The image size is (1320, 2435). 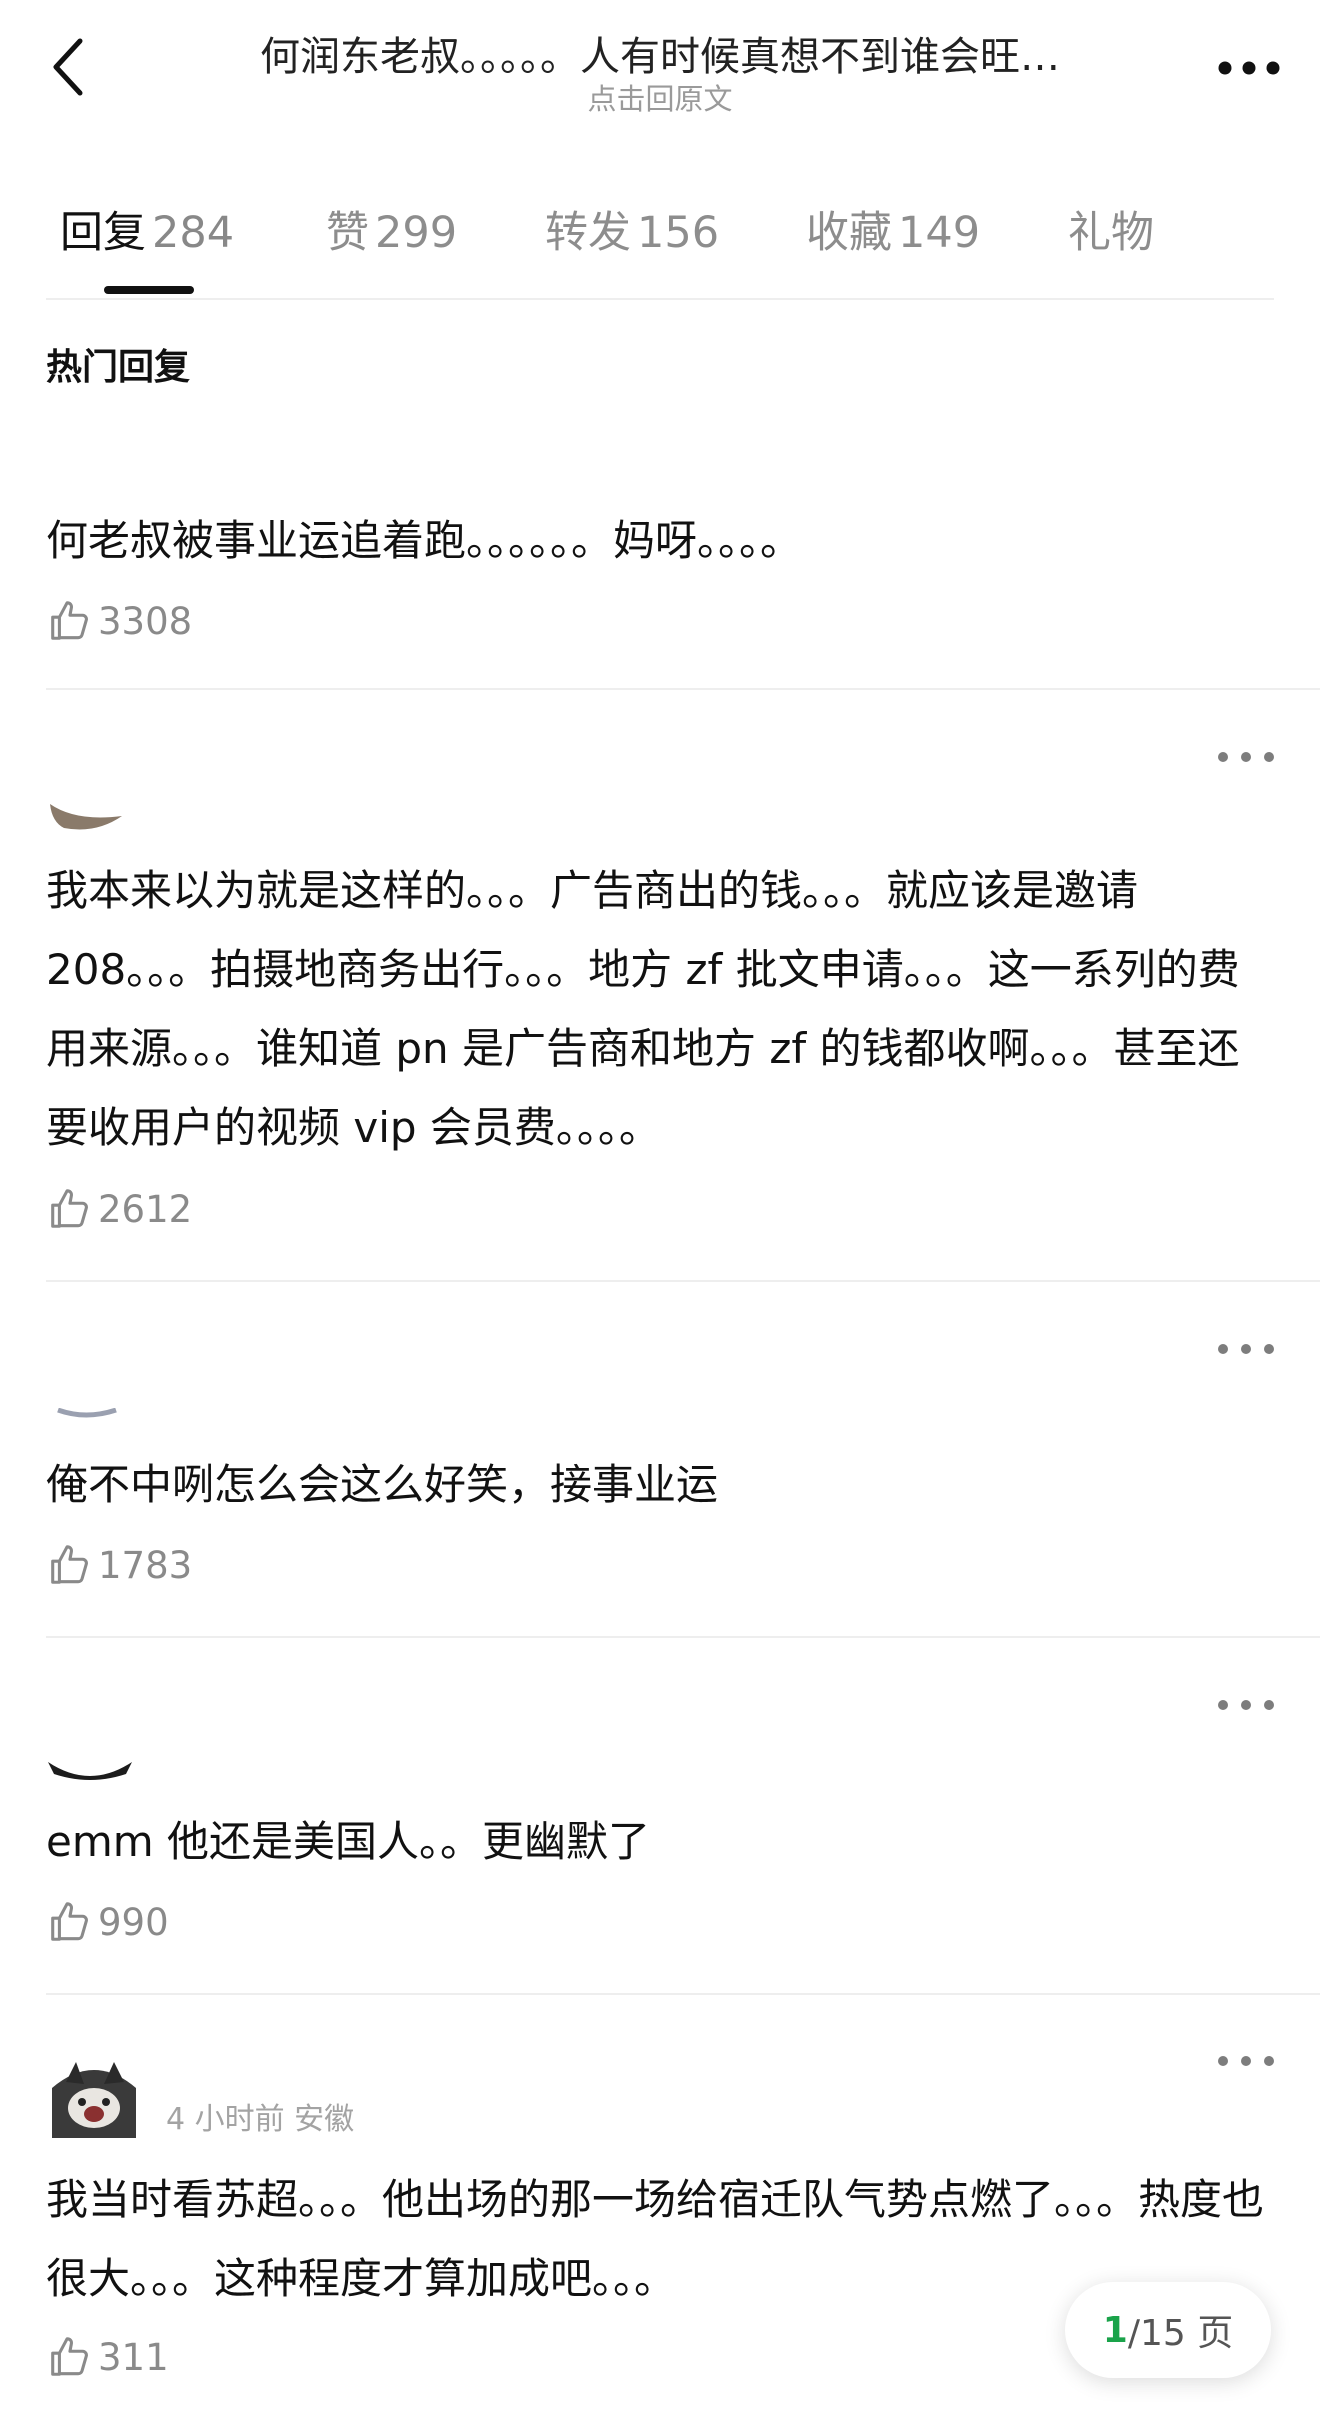 What do you see at coordinates (391, 229) in the screenshot?
I see `tab-likes: 赞 299` at bounding box center [391, 229].